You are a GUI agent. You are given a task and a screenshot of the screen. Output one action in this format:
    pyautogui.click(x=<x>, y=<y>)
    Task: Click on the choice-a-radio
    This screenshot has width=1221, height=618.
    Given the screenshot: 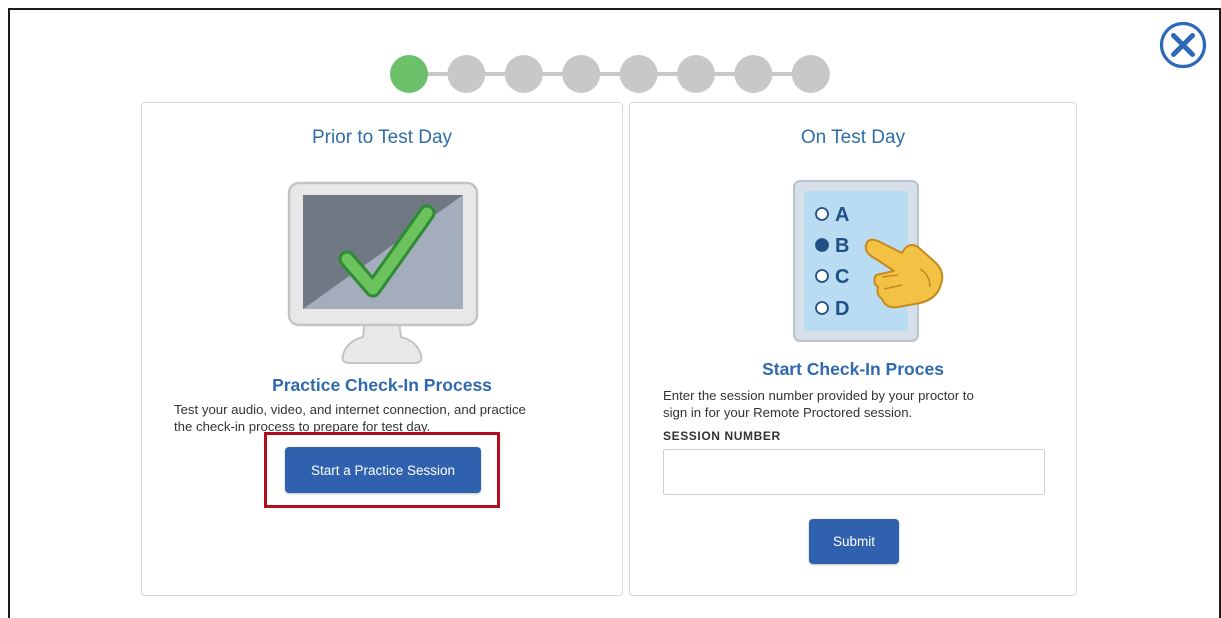 What is the action you would take?
    pyautogui.click(x=822, y=214)
    